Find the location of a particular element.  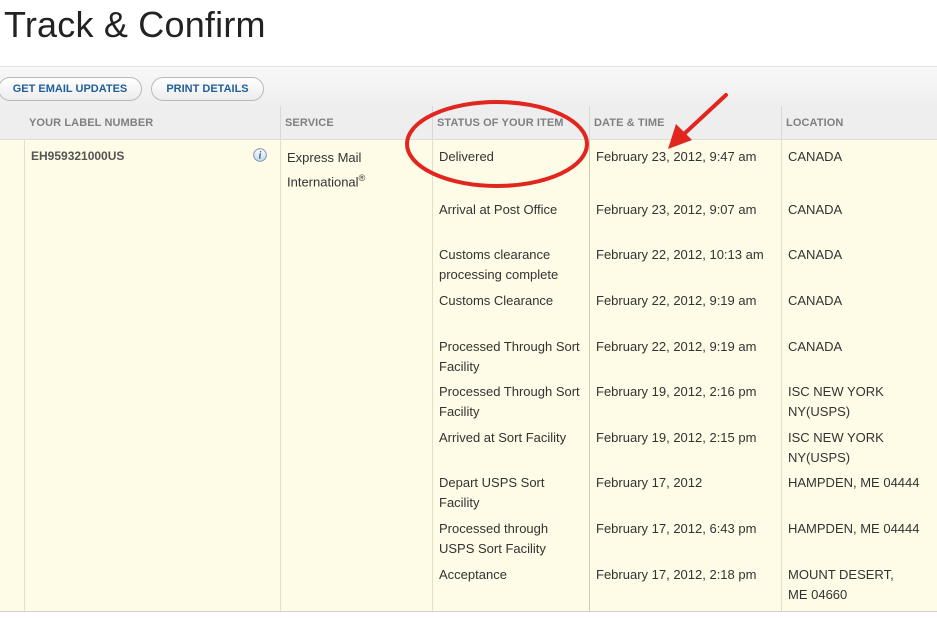

svg-text: i is located at coordinates (260, 156).